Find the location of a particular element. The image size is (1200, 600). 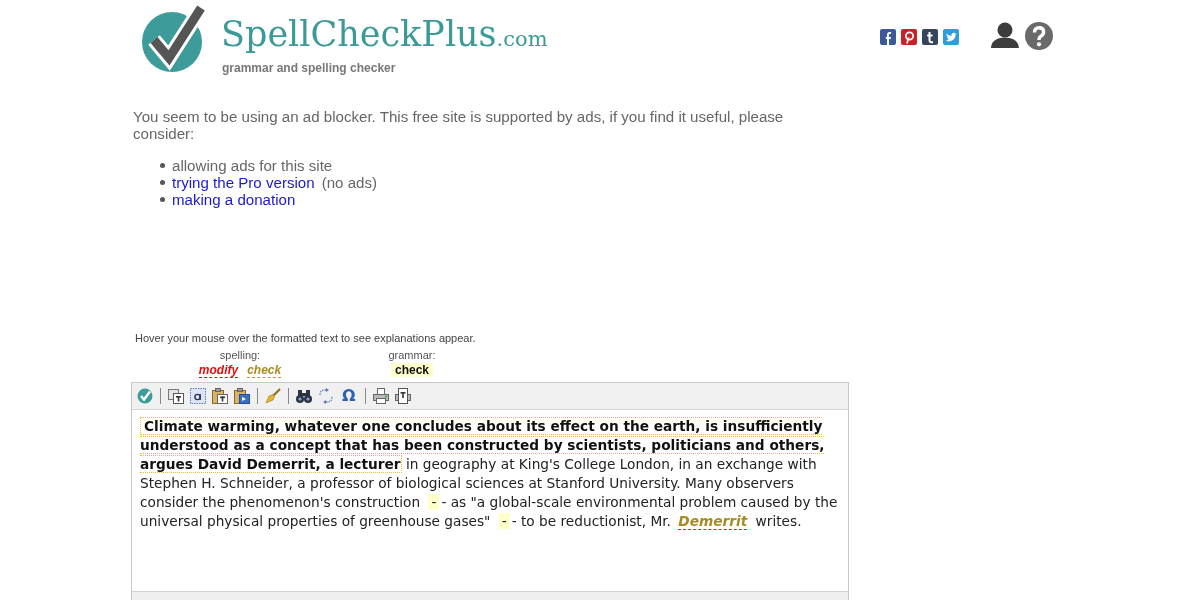

special-characters-button: Ω is located at coordinates (349, 396).